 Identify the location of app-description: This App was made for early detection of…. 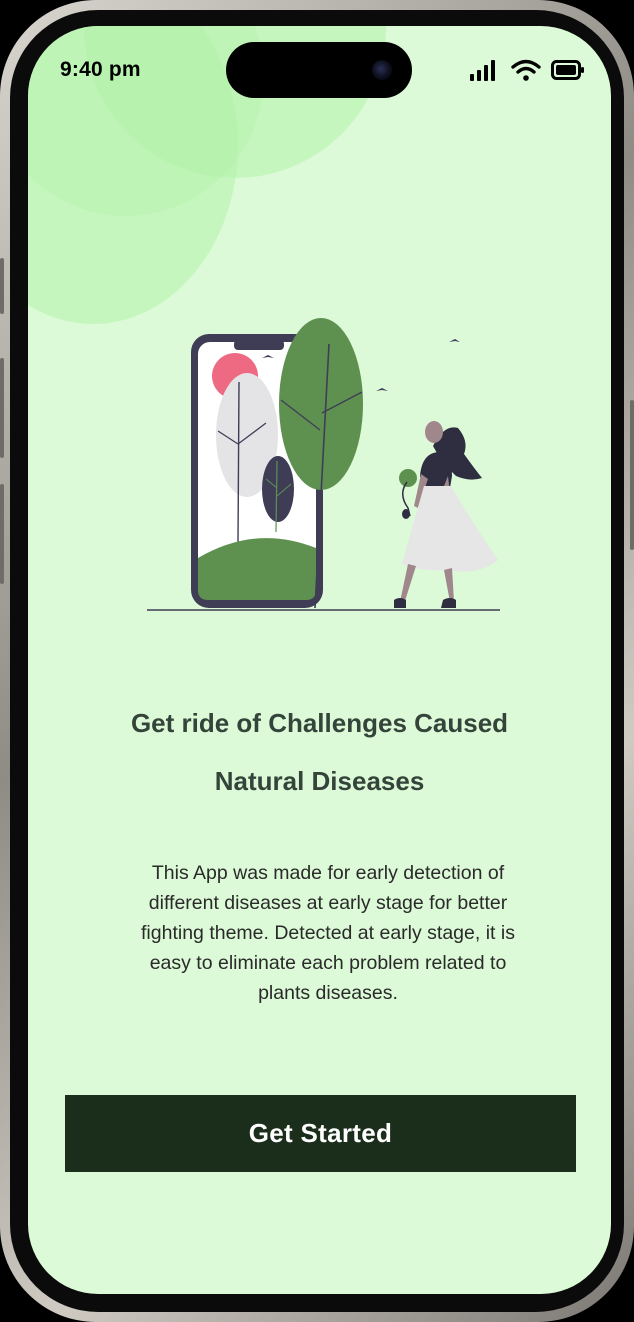
(328, 933).